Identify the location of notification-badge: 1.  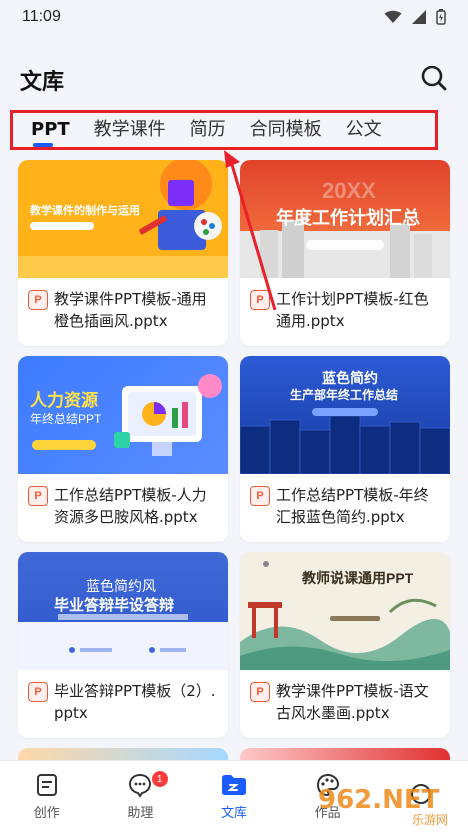
(159, 779).